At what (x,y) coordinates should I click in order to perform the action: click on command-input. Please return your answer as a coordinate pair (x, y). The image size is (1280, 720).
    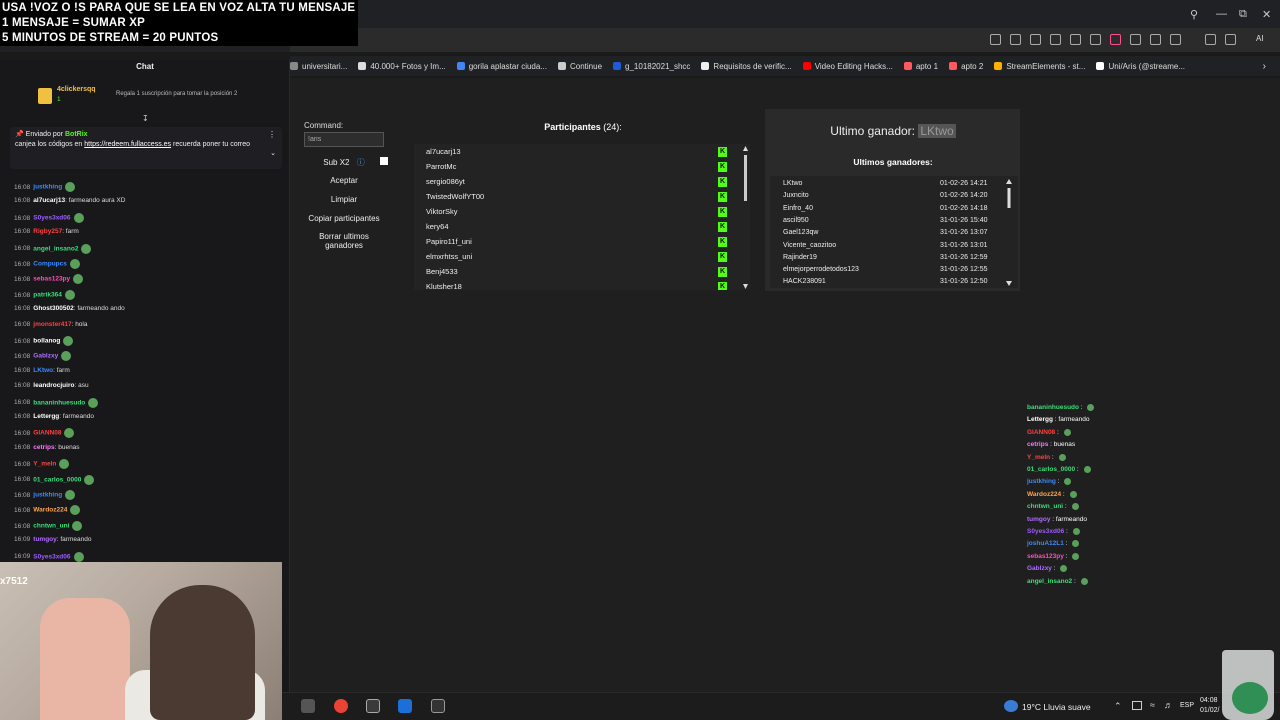
    Looking at the image, I should click on (344, 139).